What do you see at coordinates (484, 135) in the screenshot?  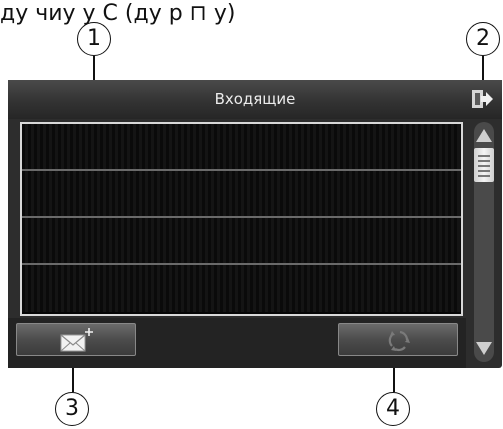 I see `scroll-up-icon` at bounding box center [484, 135].